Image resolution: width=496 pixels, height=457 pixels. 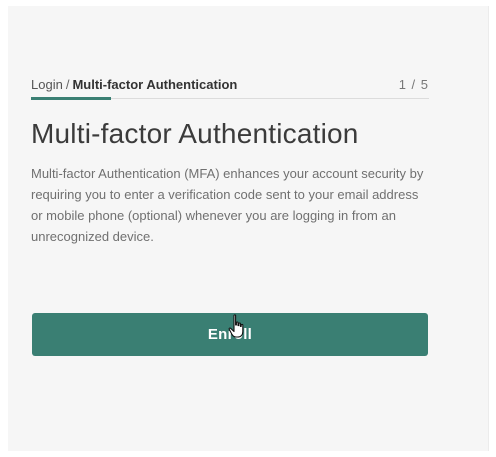 I want to click on step-counter: 1 / 5, so click(x=413, y=84).